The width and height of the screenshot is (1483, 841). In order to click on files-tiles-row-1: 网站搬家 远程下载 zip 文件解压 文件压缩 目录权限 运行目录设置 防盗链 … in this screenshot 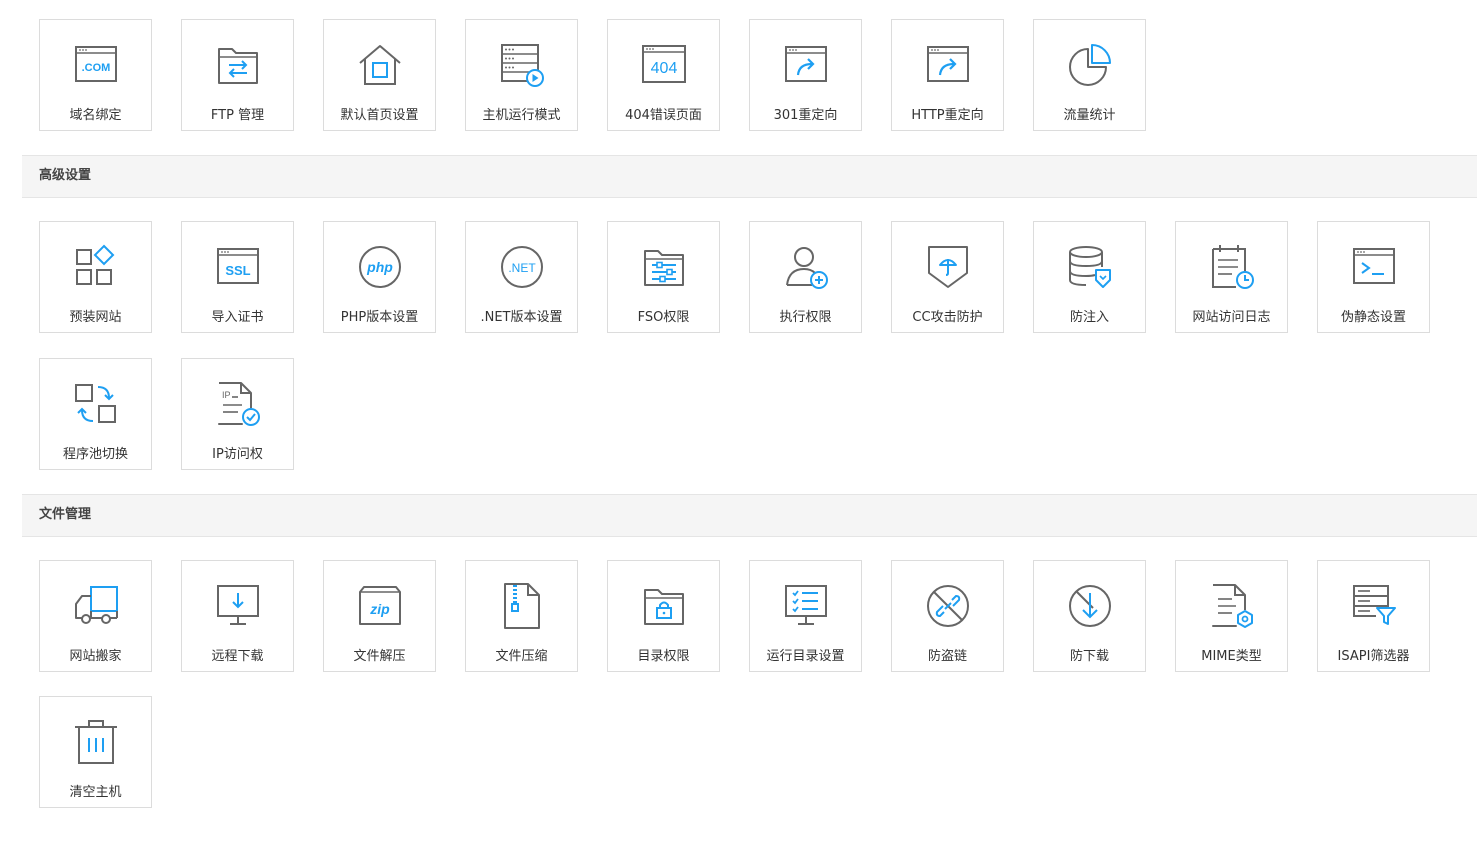, I will do `click(749, 616)`.